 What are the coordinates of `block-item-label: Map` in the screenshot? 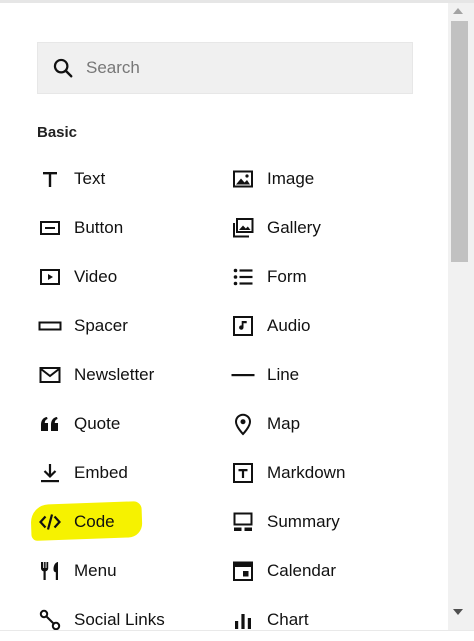 It's located at (284, 423).